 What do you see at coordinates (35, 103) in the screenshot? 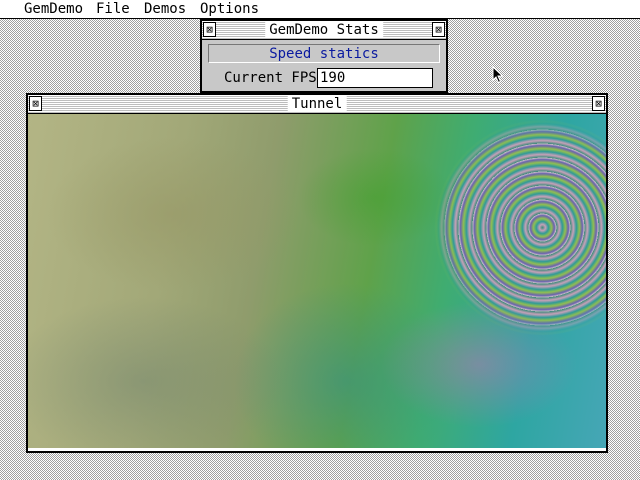
I see `tunnel-close-icon: ⊠` at bounding box center [35, 103].